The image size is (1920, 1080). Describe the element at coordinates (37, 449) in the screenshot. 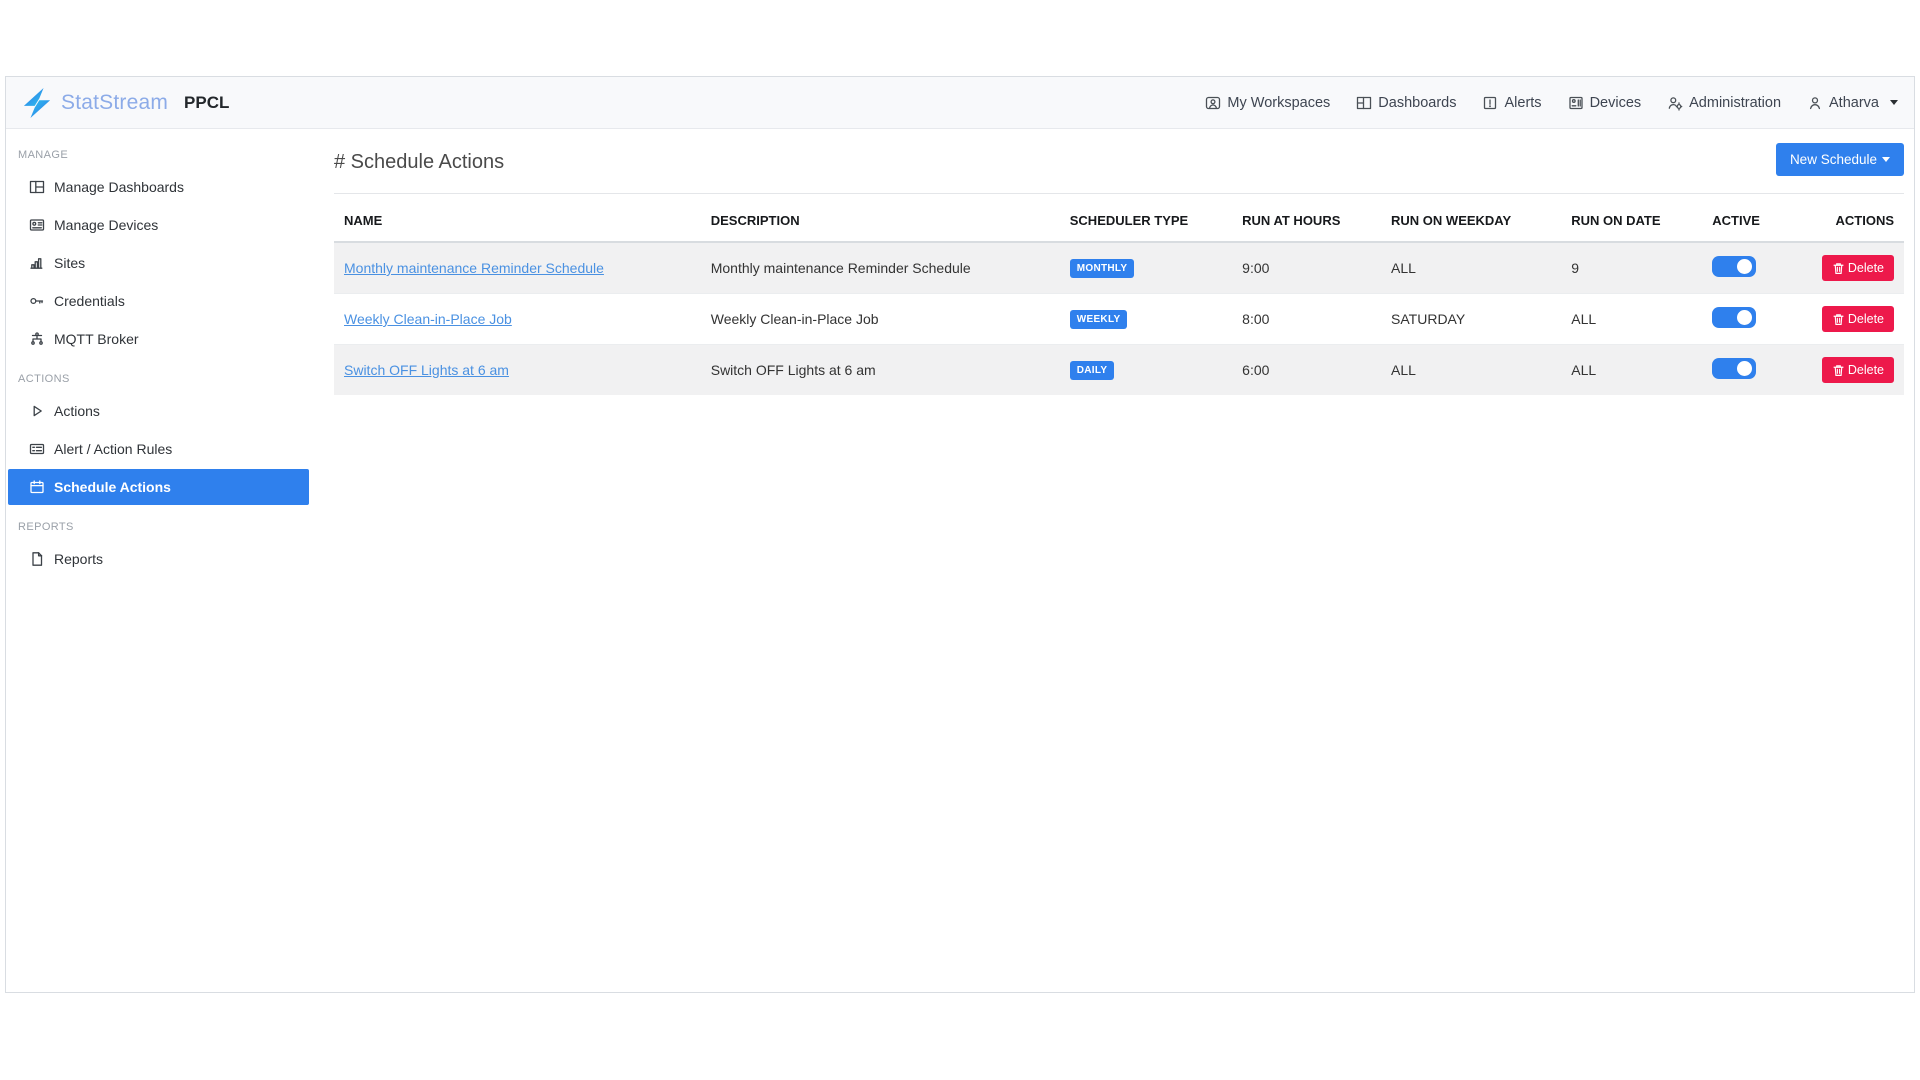

I see `alert-action-rules-icon` at that location.